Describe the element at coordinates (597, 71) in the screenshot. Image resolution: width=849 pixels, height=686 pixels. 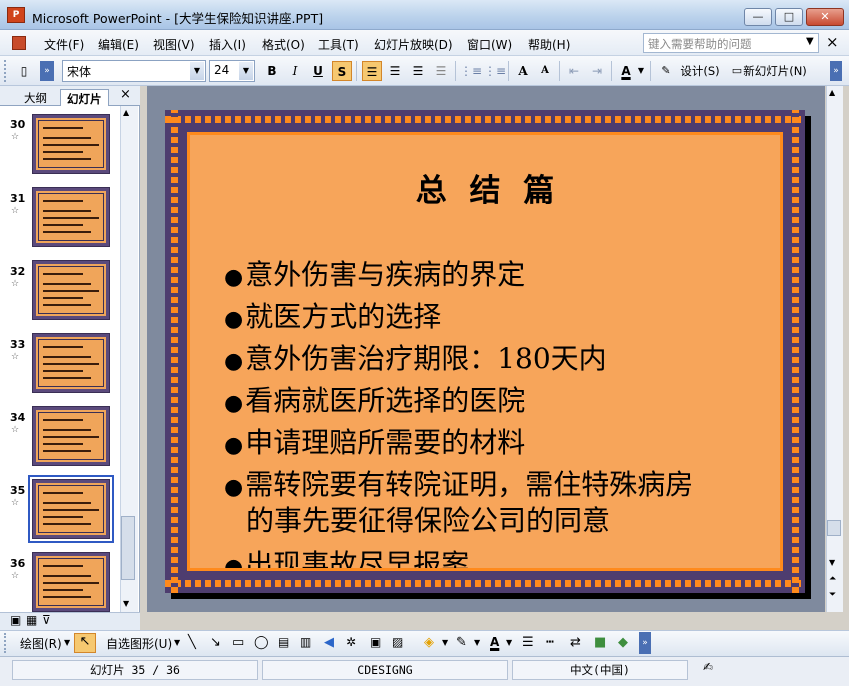
I see `increase-indent-icon: ⇥` at that location.